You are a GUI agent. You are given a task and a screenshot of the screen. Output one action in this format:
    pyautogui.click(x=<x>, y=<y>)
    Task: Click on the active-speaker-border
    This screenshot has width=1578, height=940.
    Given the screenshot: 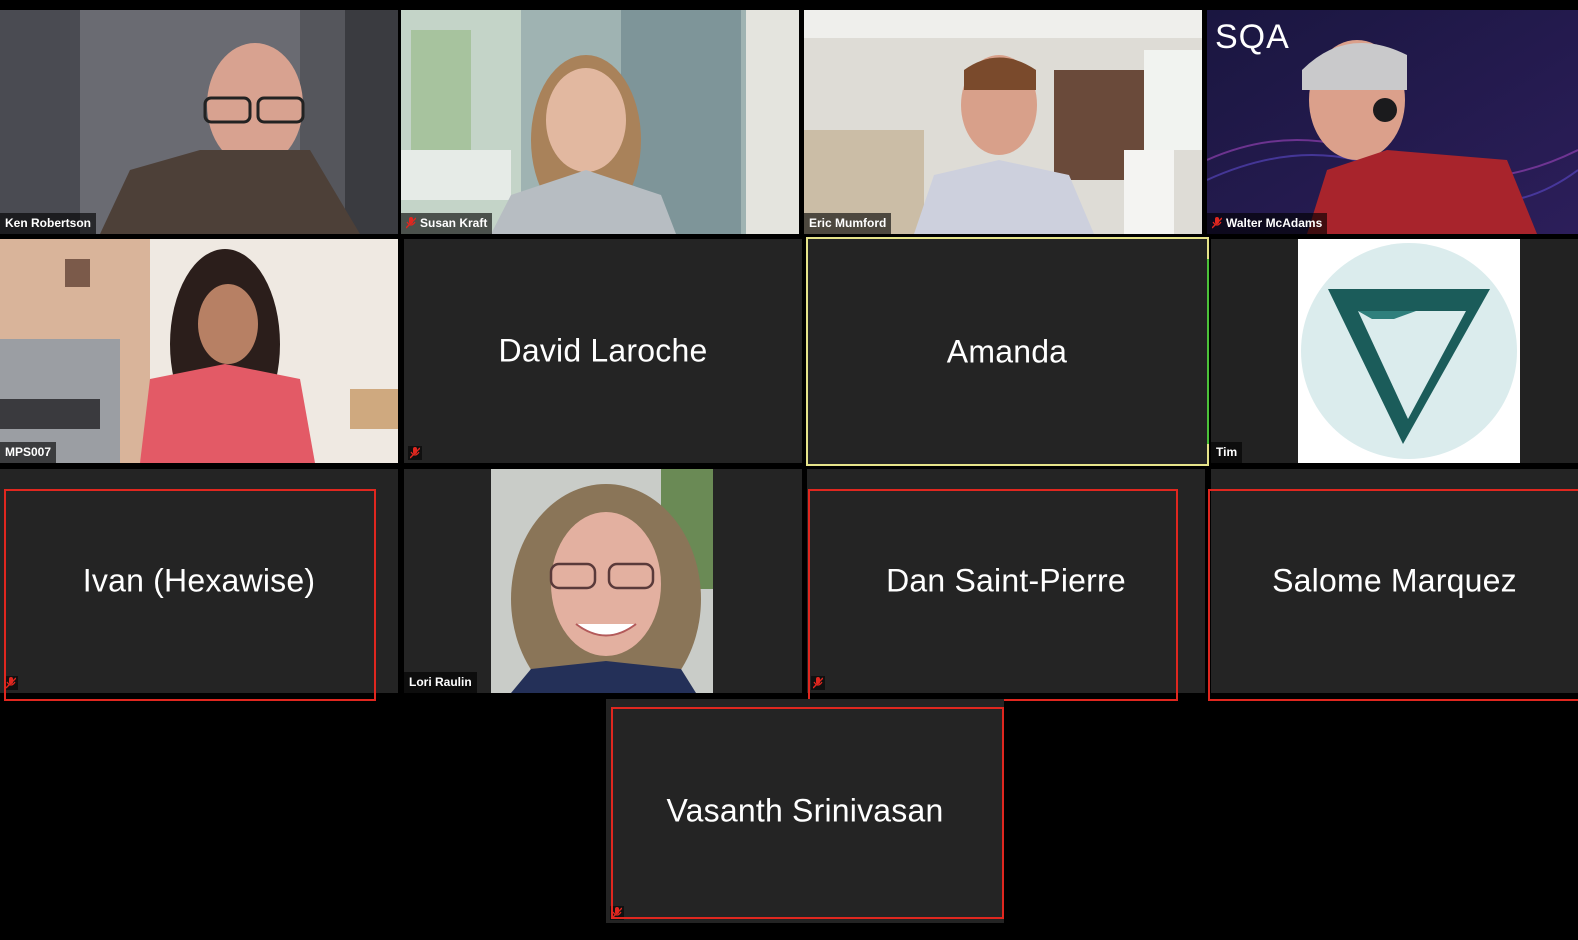 What is the action you would take?
    pyautogui.click(x=1007, y=351)
    